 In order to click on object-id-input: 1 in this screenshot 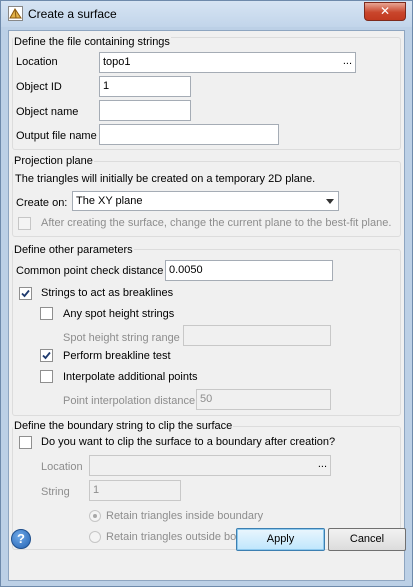, I will do `click(145, 86)`.